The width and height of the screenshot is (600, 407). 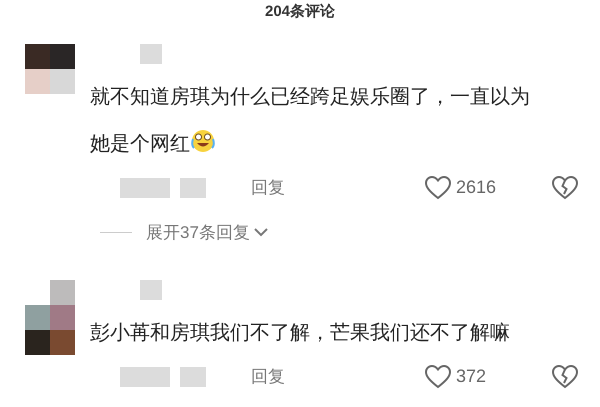 I want to click on chevron-down-icon, so click(x=261, y=232).